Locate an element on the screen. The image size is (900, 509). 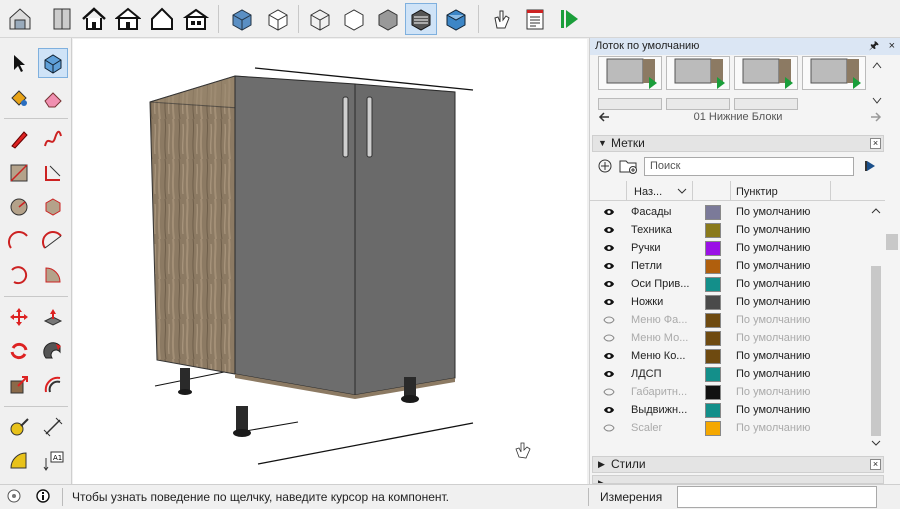
forward-arrow-icon is located at coordinates (876, 118).